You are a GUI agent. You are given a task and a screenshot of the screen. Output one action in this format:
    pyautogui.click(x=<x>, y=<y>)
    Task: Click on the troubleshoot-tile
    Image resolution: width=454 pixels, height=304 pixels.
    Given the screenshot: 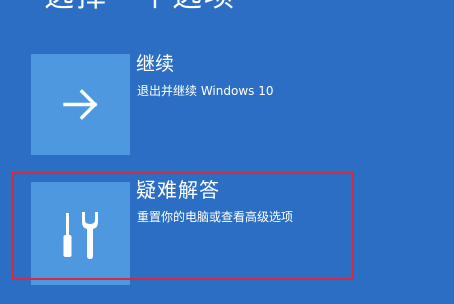 What is the action you would take?
    pyautogui.click(x=80, y=233)
    